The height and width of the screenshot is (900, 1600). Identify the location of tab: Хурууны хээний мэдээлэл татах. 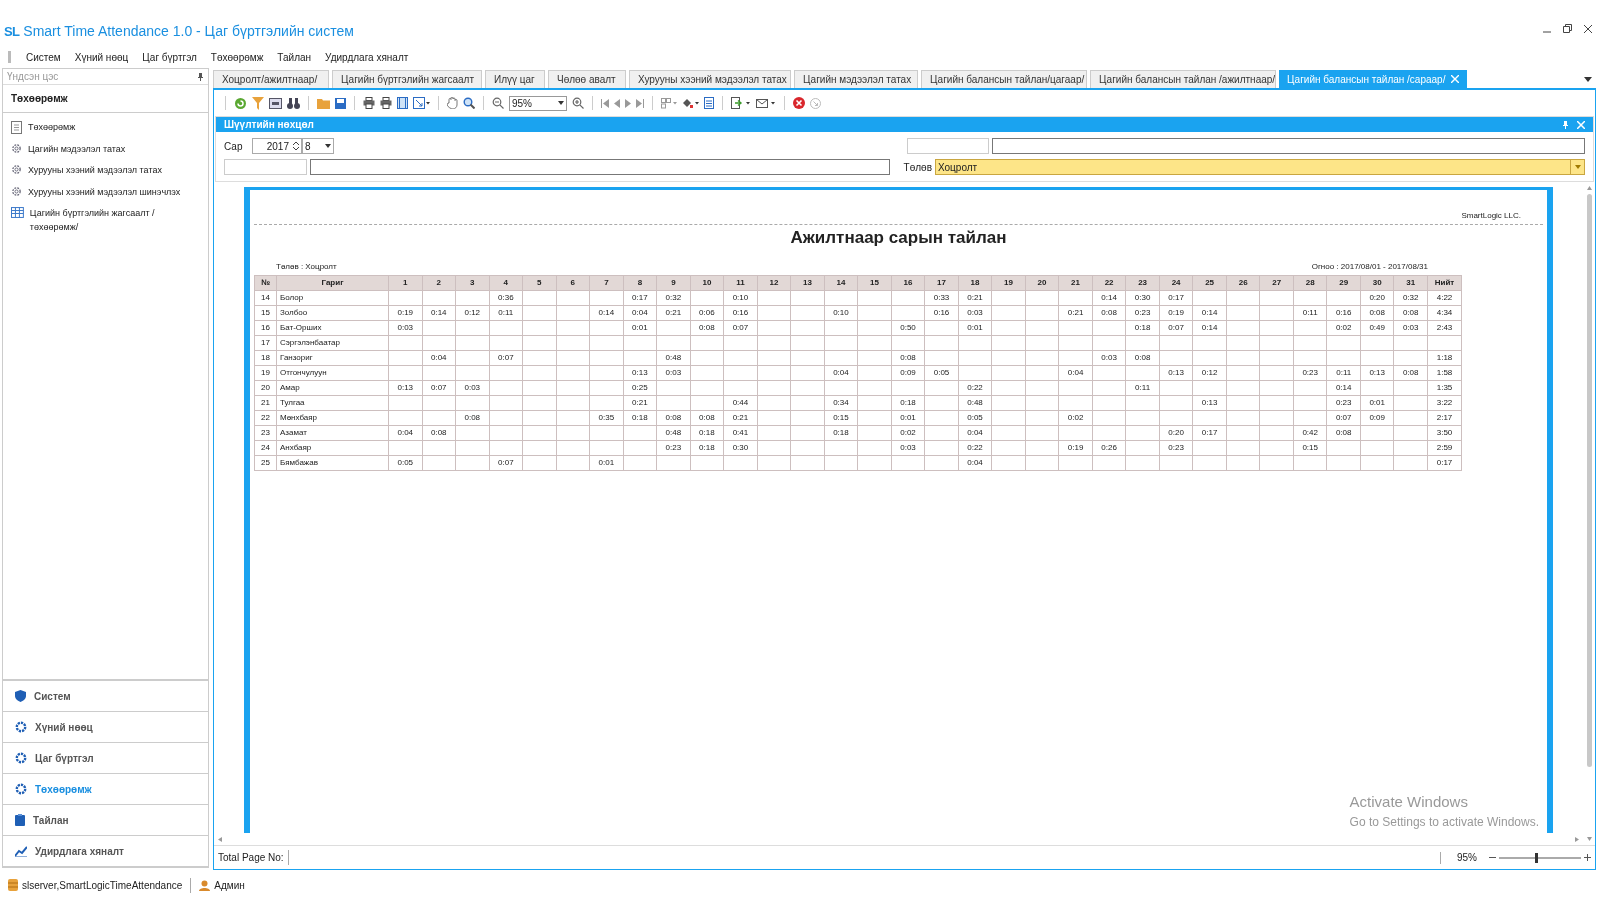
(710, 79).